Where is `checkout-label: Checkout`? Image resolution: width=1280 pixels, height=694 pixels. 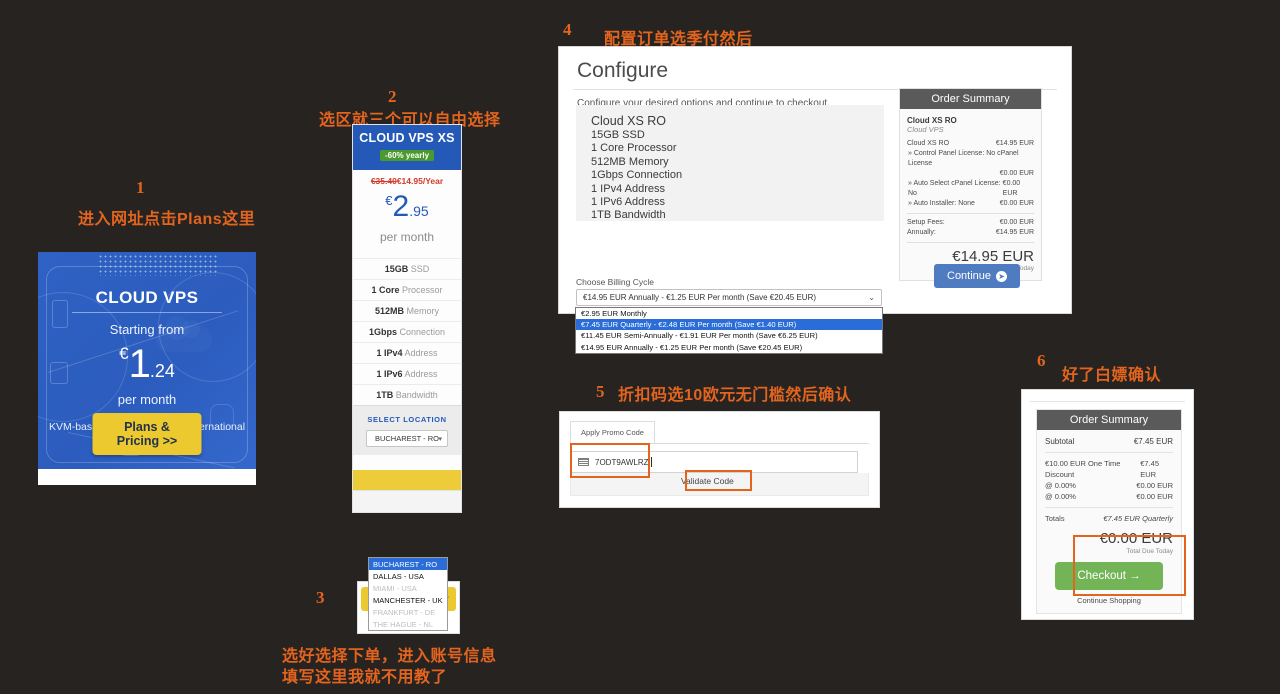
checkout-label: Checkout is located at coordinates (1101, 576).